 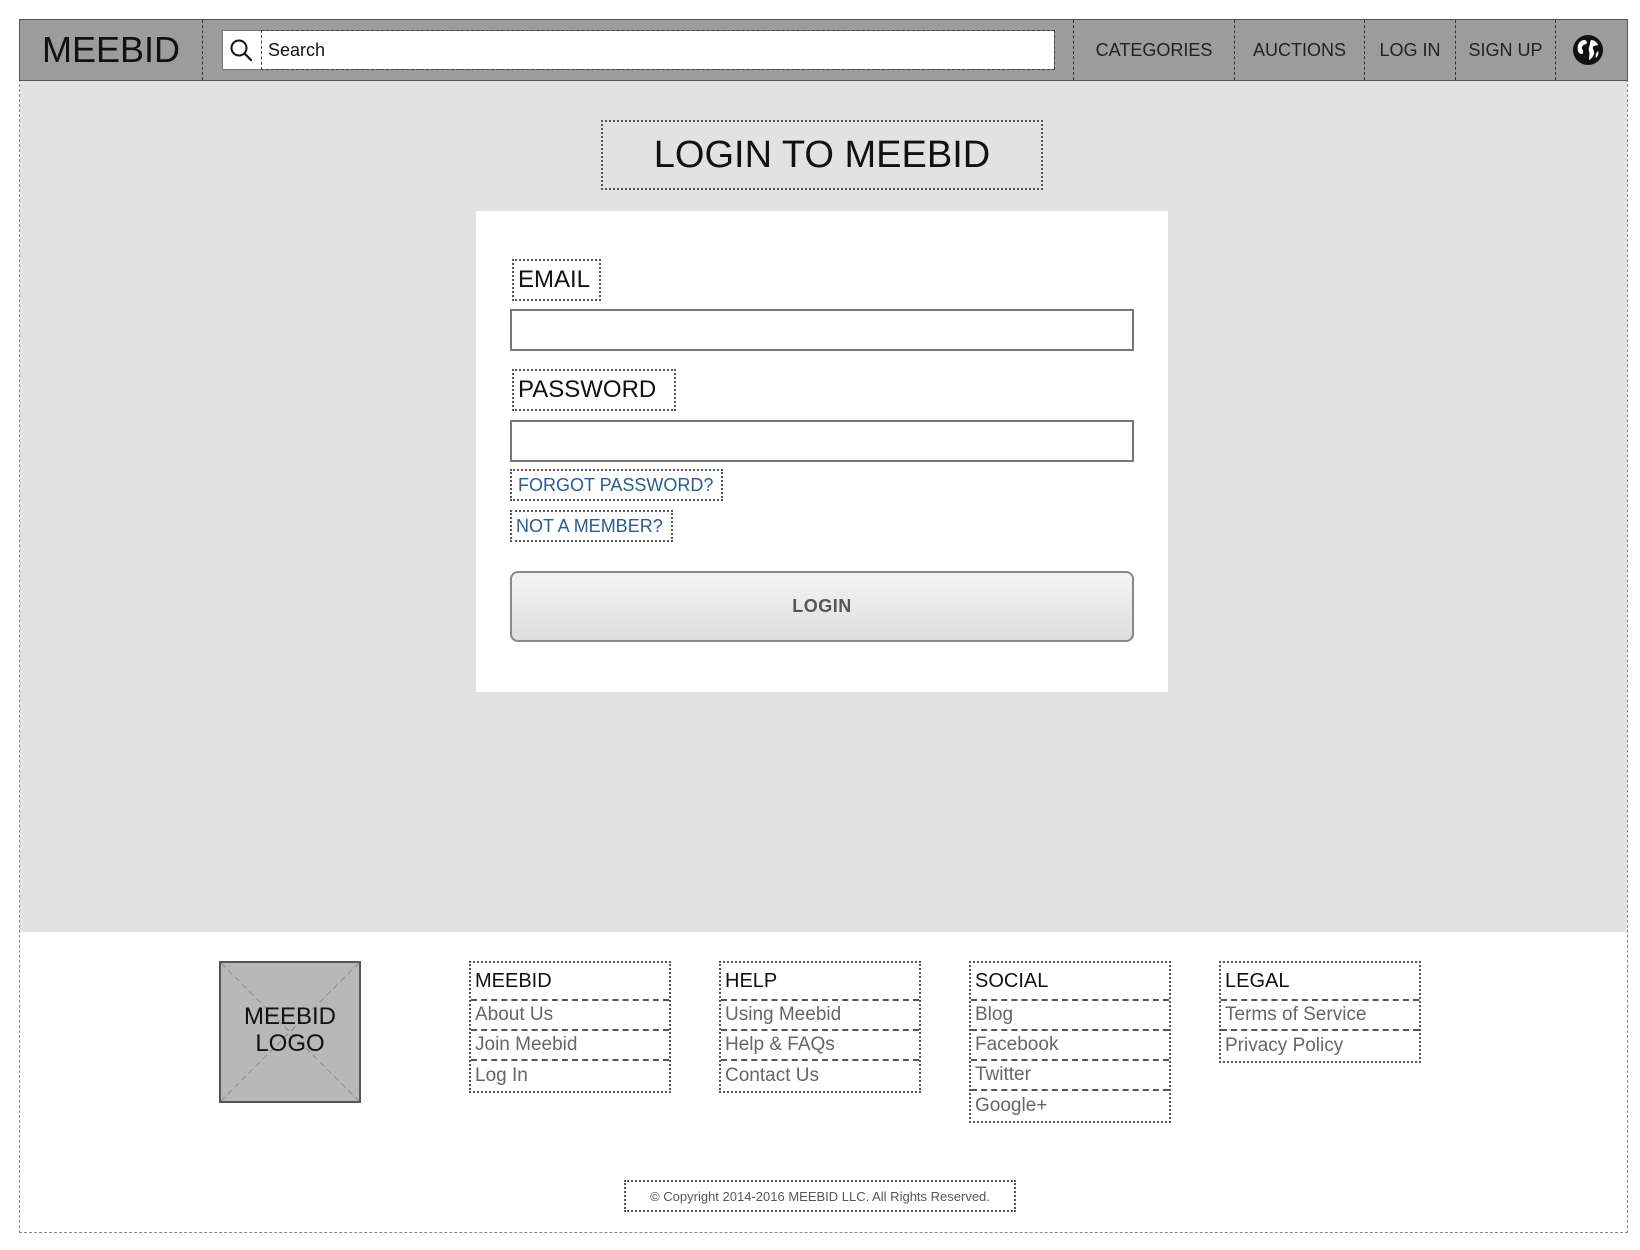 What do you see at coordinates (616, 485) in the screenshot?
I see `forgot-password-link: FORGOT PASSWORD?` at bounding box center [616, 485].